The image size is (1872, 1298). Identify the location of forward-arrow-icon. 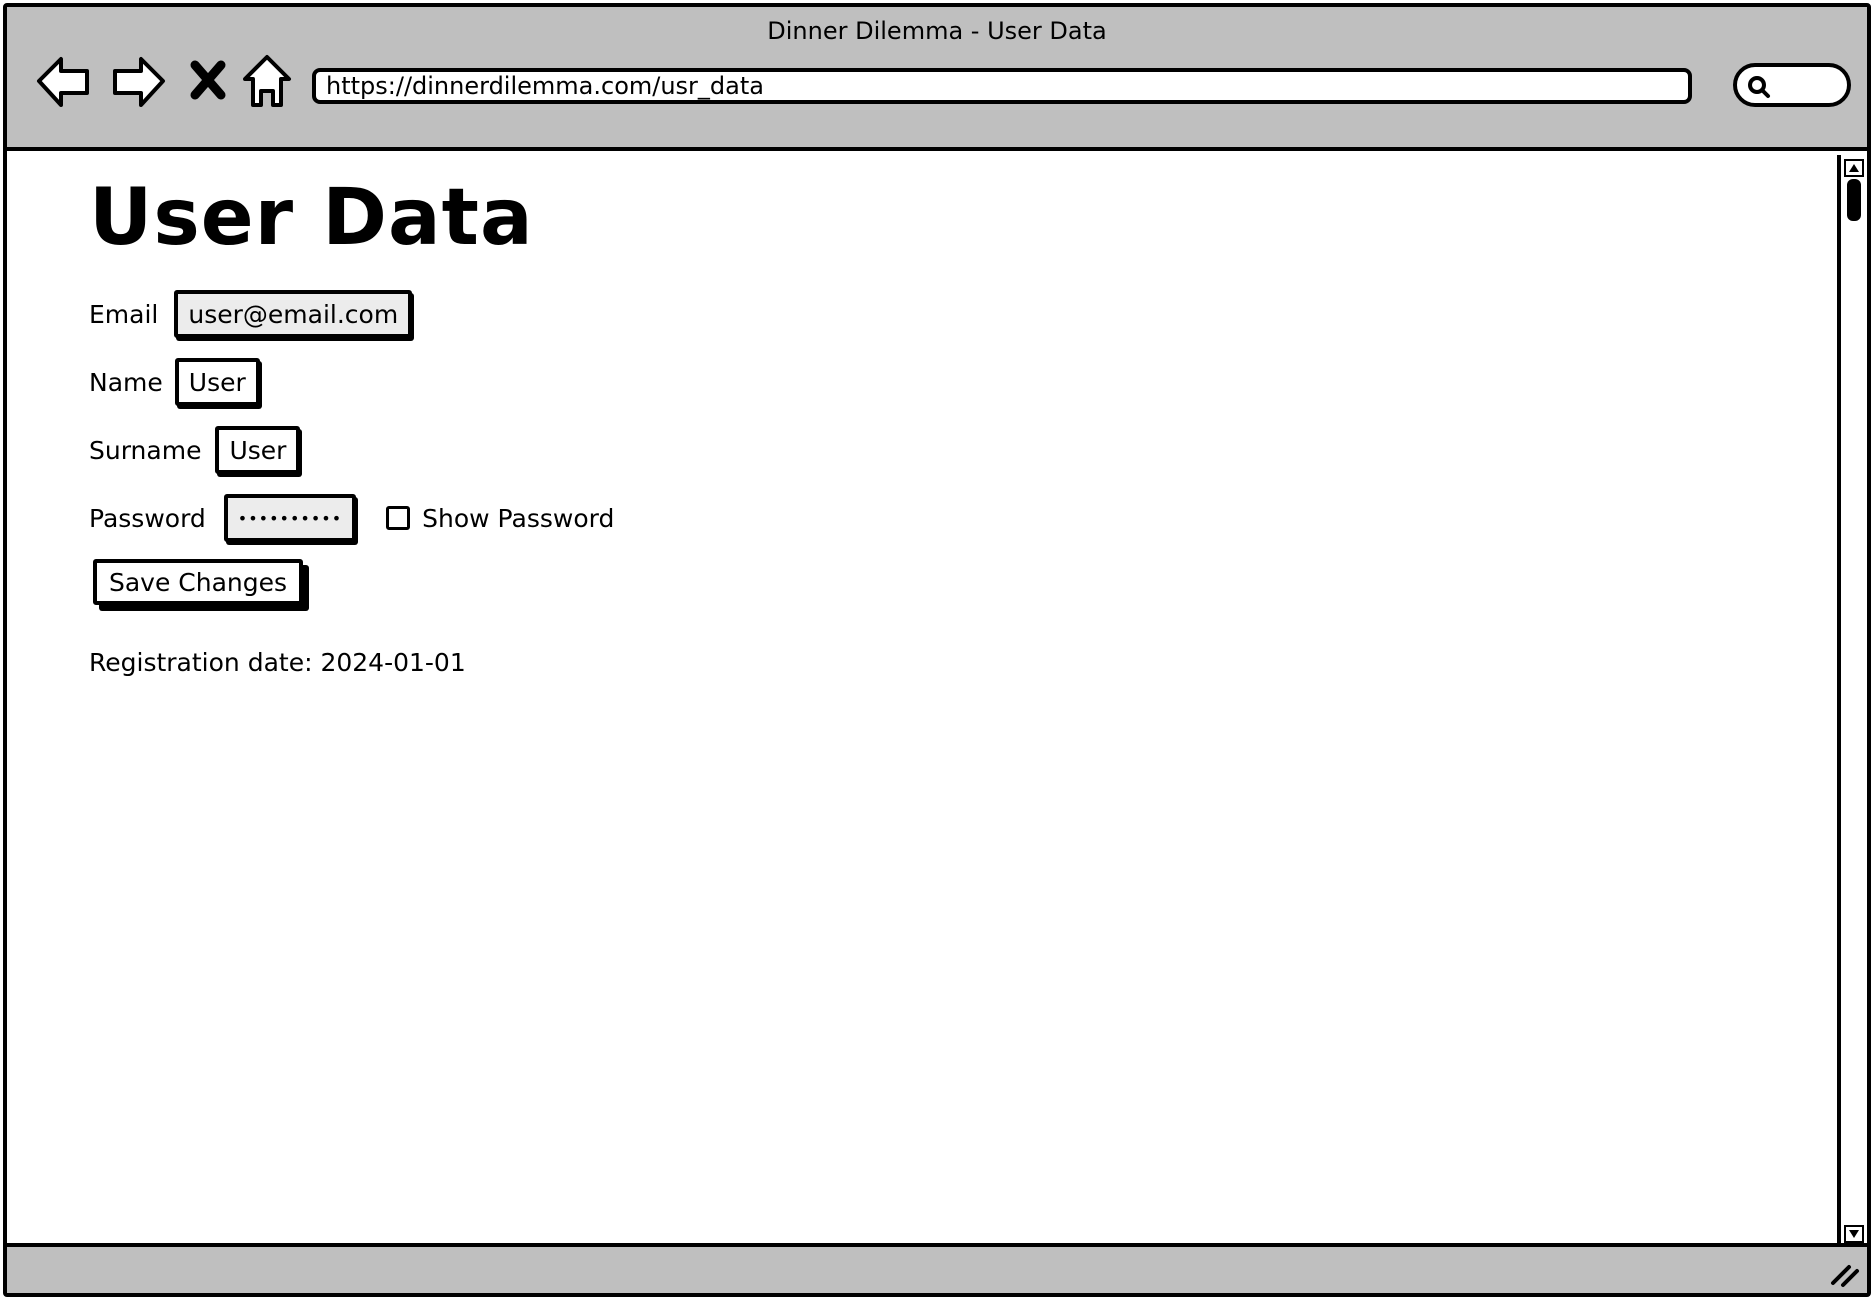
(139, 81).